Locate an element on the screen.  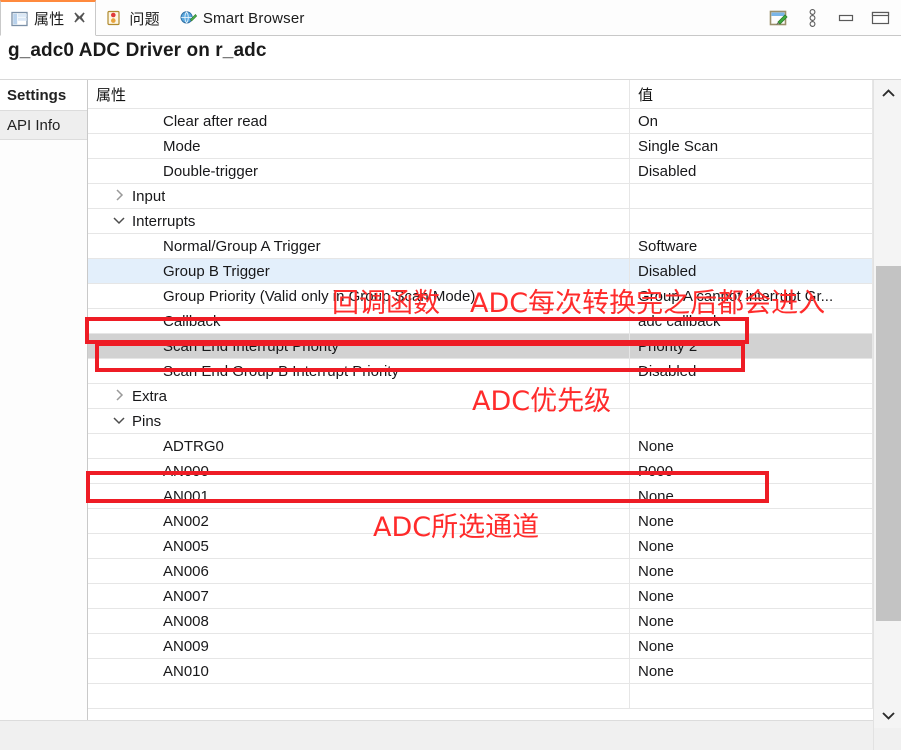
cell-property: AN001 is located at coordinates (359, 496).